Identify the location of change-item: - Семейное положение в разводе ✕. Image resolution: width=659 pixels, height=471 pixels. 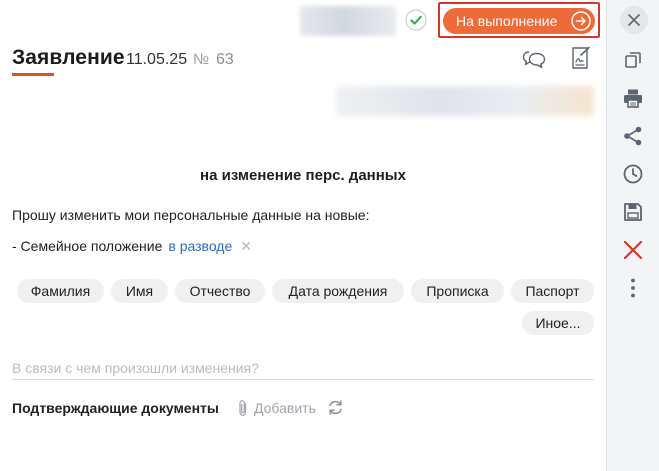
(132, 246).